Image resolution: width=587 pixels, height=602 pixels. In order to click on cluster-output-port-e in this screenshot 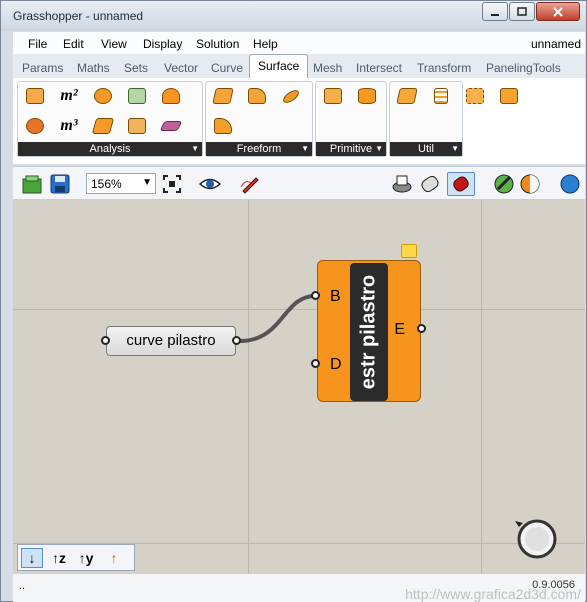, I will do `click(421, 328)`.